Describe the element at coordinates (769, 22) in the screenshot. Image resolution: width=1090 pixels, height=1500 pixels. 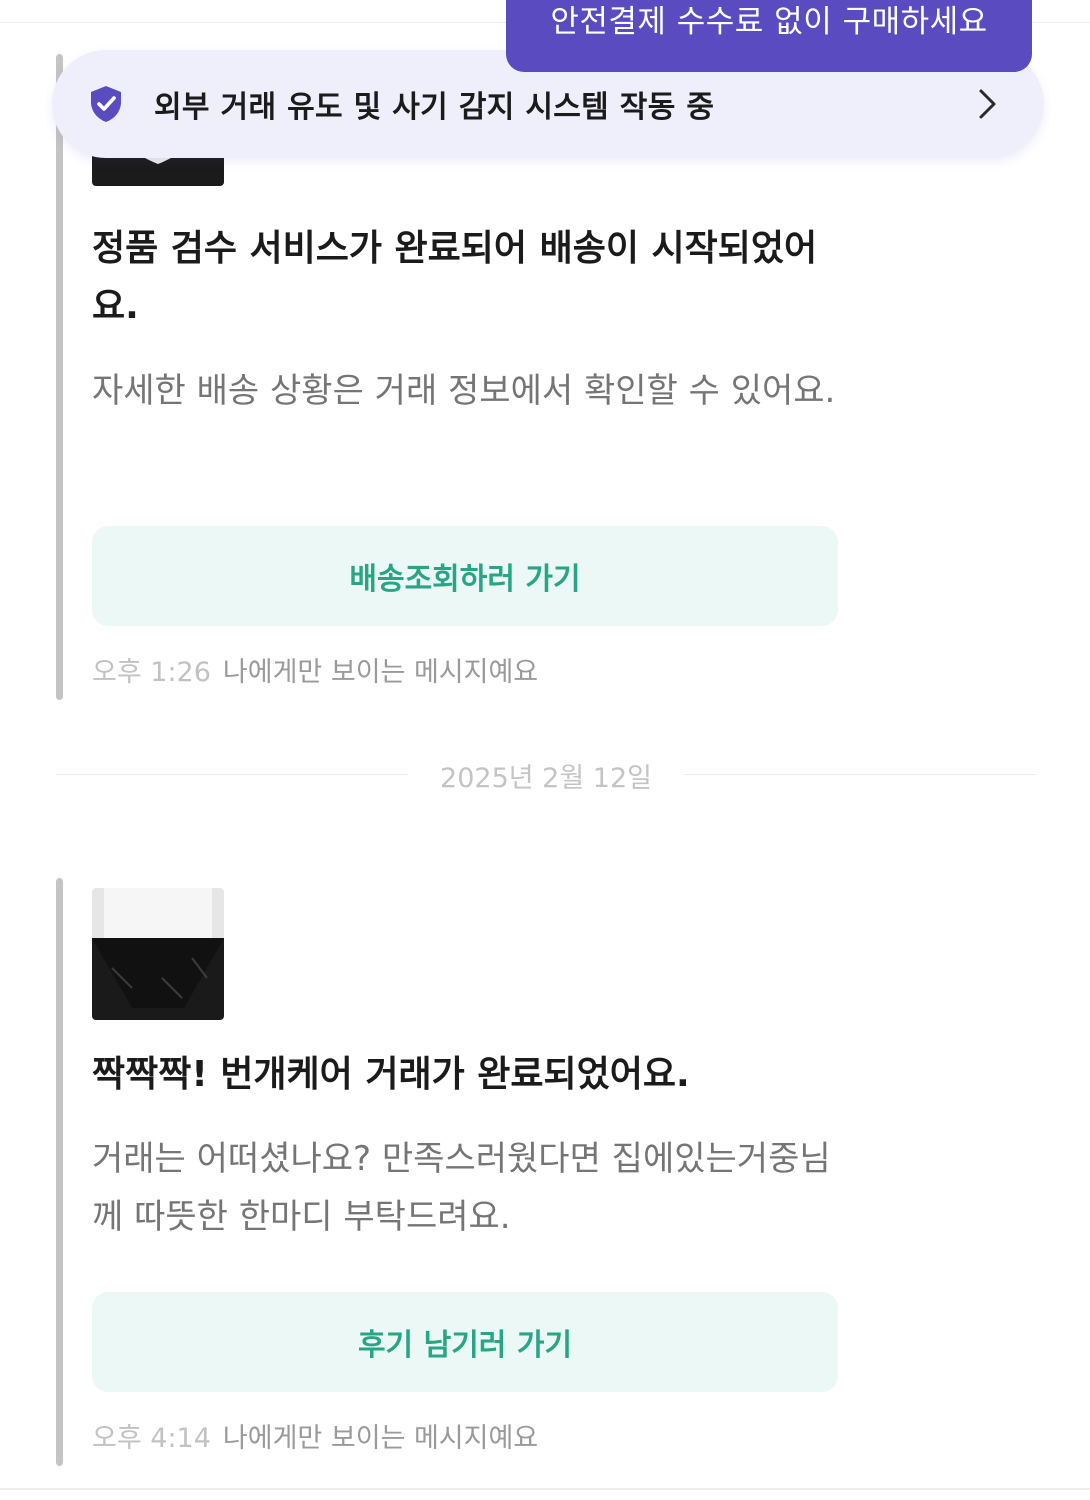
I see `safe-pay-tooltip-text: 안전결제 수수료 없이 구매하세요` at that location.